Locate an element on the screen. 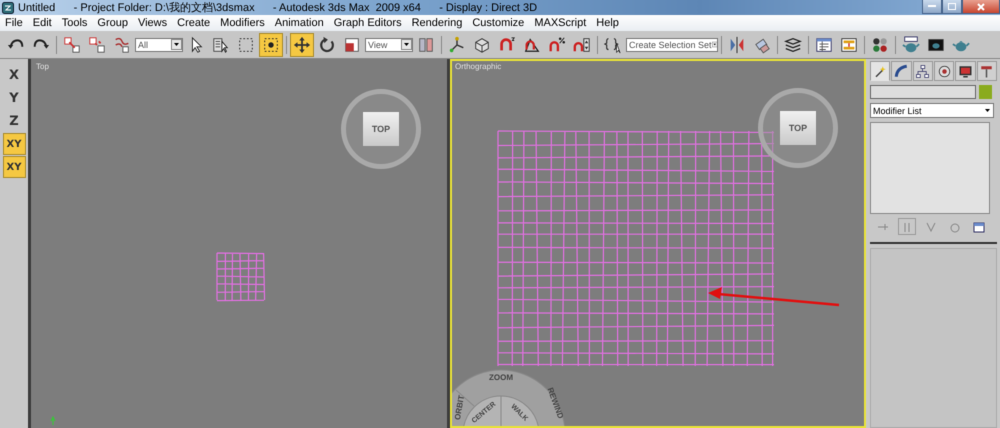 This screenshot has width=1000, height=428. close-button is located at coordinates (981, 7).